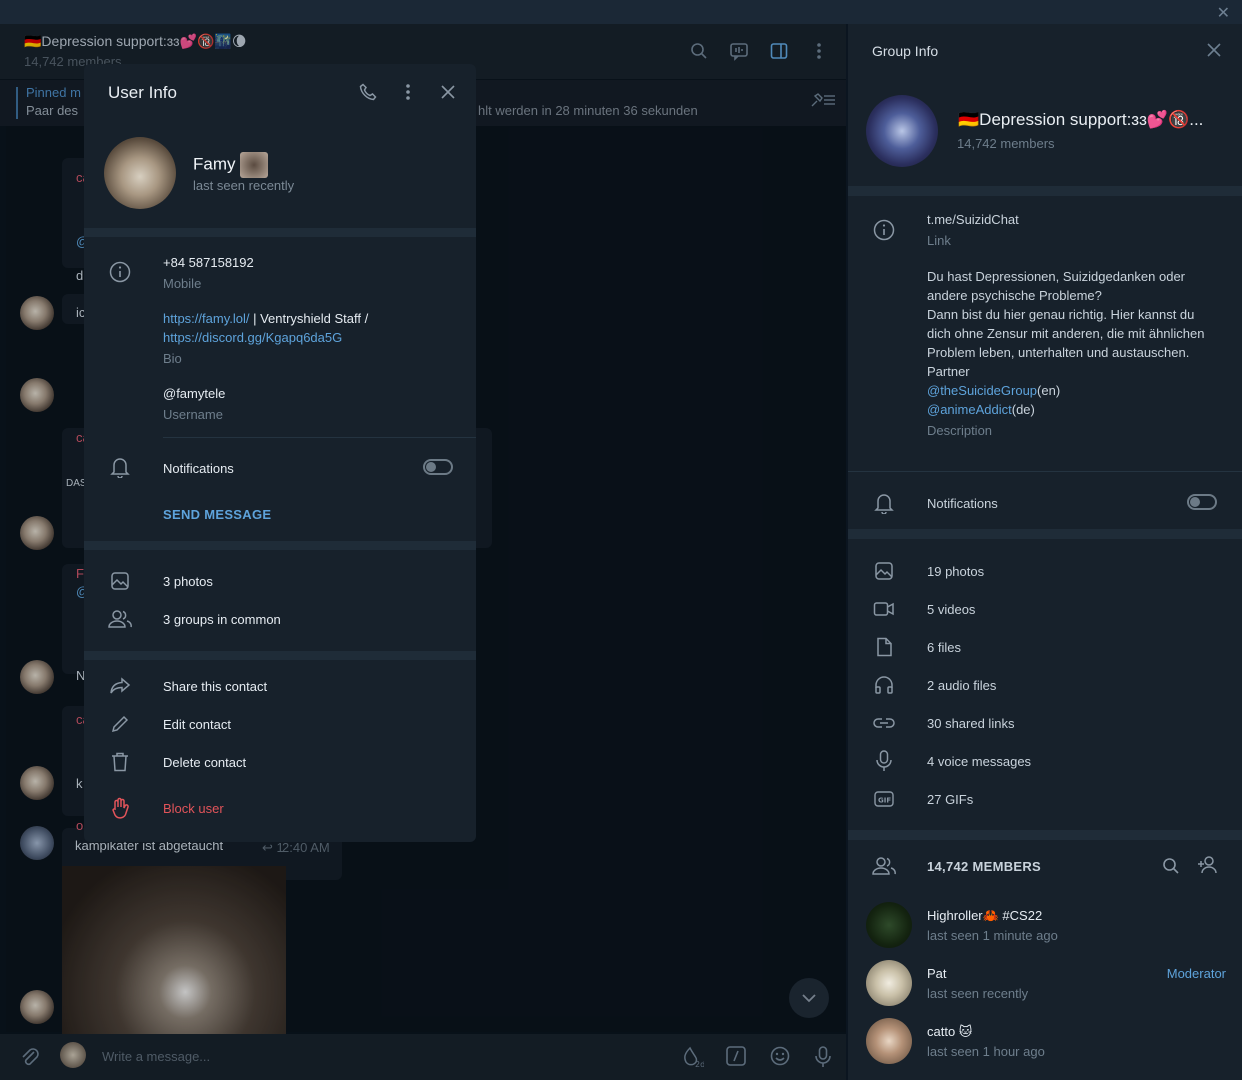  What do you see at coordinates (1046, 1043) in the screenshot?
I see `member-row: catto 🐱 last seen 1 hour ago` at bounding box center [1046, 1043].